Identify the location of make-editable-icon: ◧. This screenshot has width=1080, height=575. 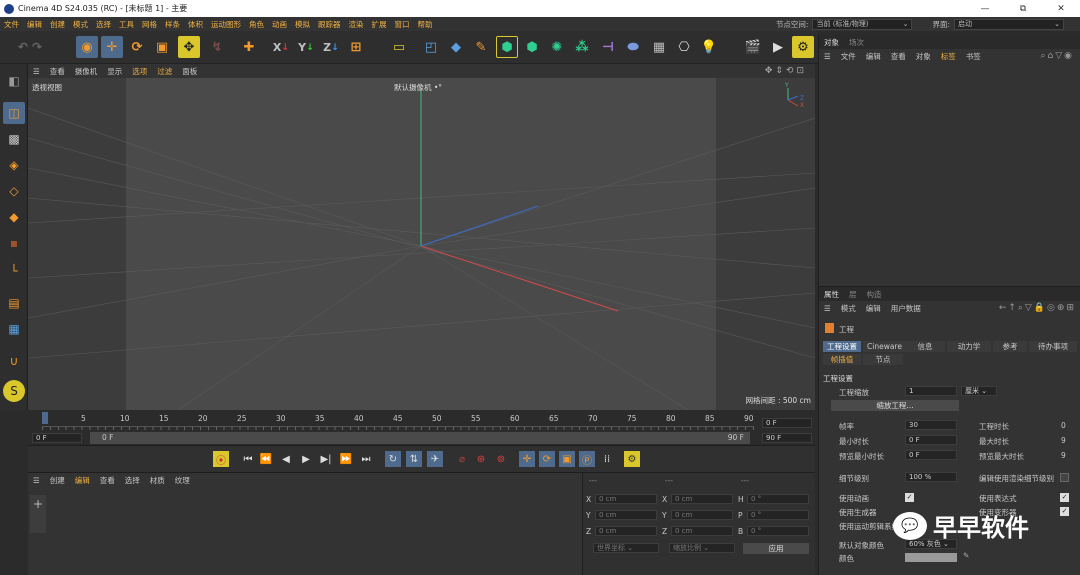
(14, 81).